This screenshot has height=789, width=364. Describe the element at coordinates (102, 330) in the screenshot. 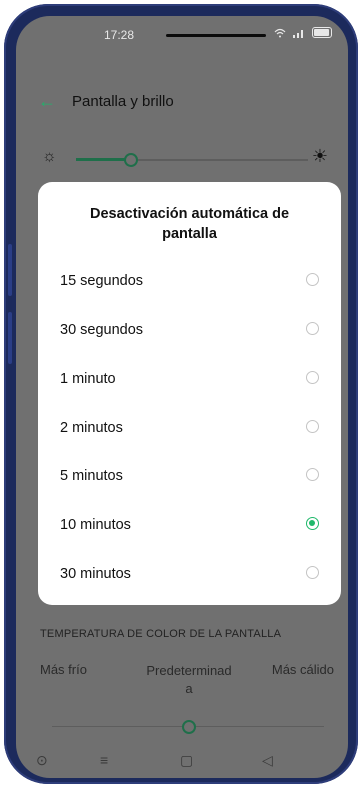

I see `option-label: 30 segundos` at that location.